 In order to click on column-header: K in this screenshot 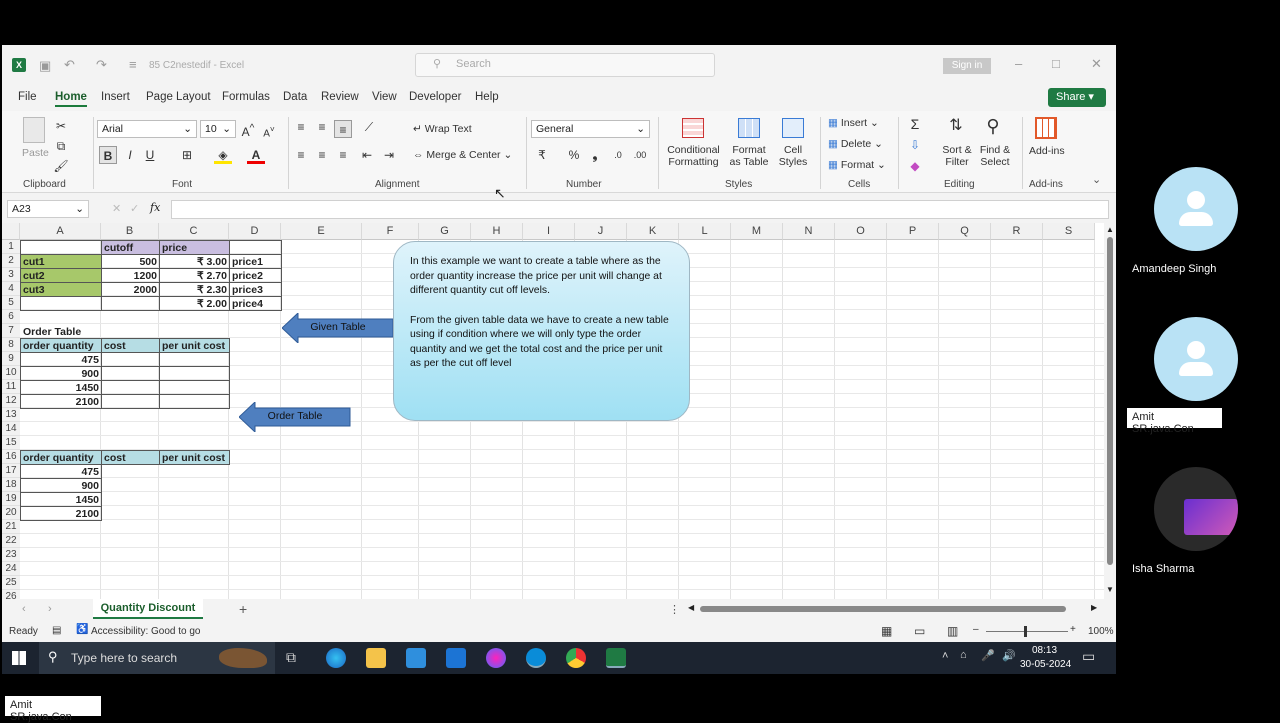, I will do `click(653, 231)`.